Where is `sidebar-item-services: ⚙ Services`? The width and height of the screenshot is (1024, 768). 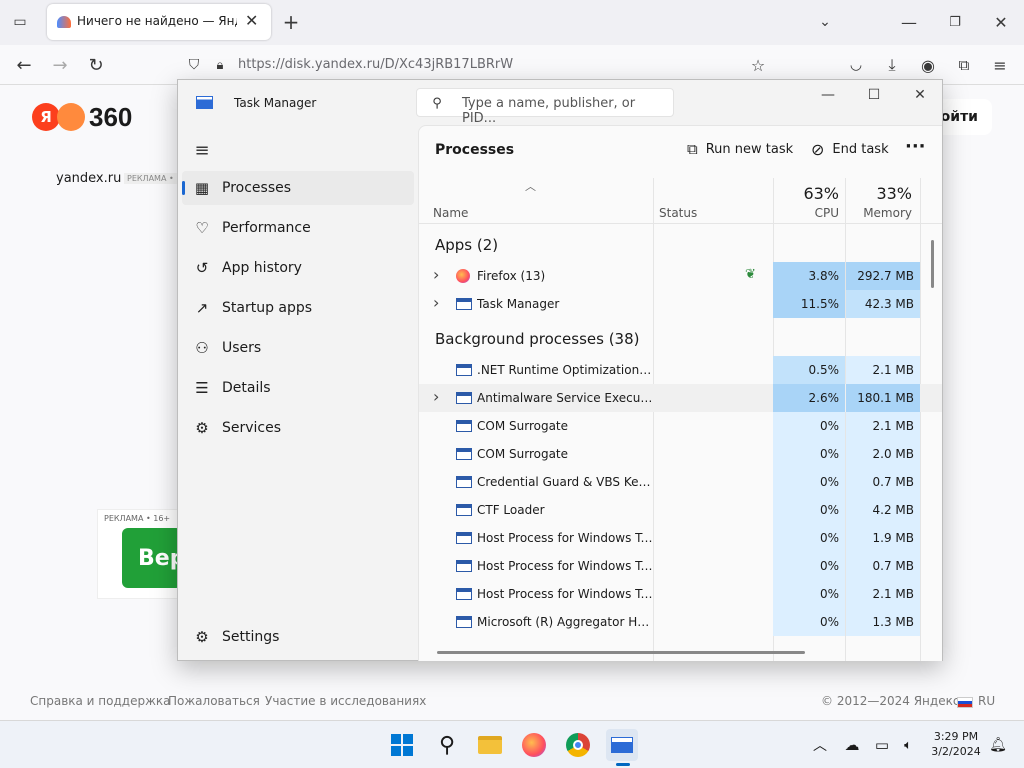 sidebar-item-services: ⚙ Services is located at coordinates (298, 428).